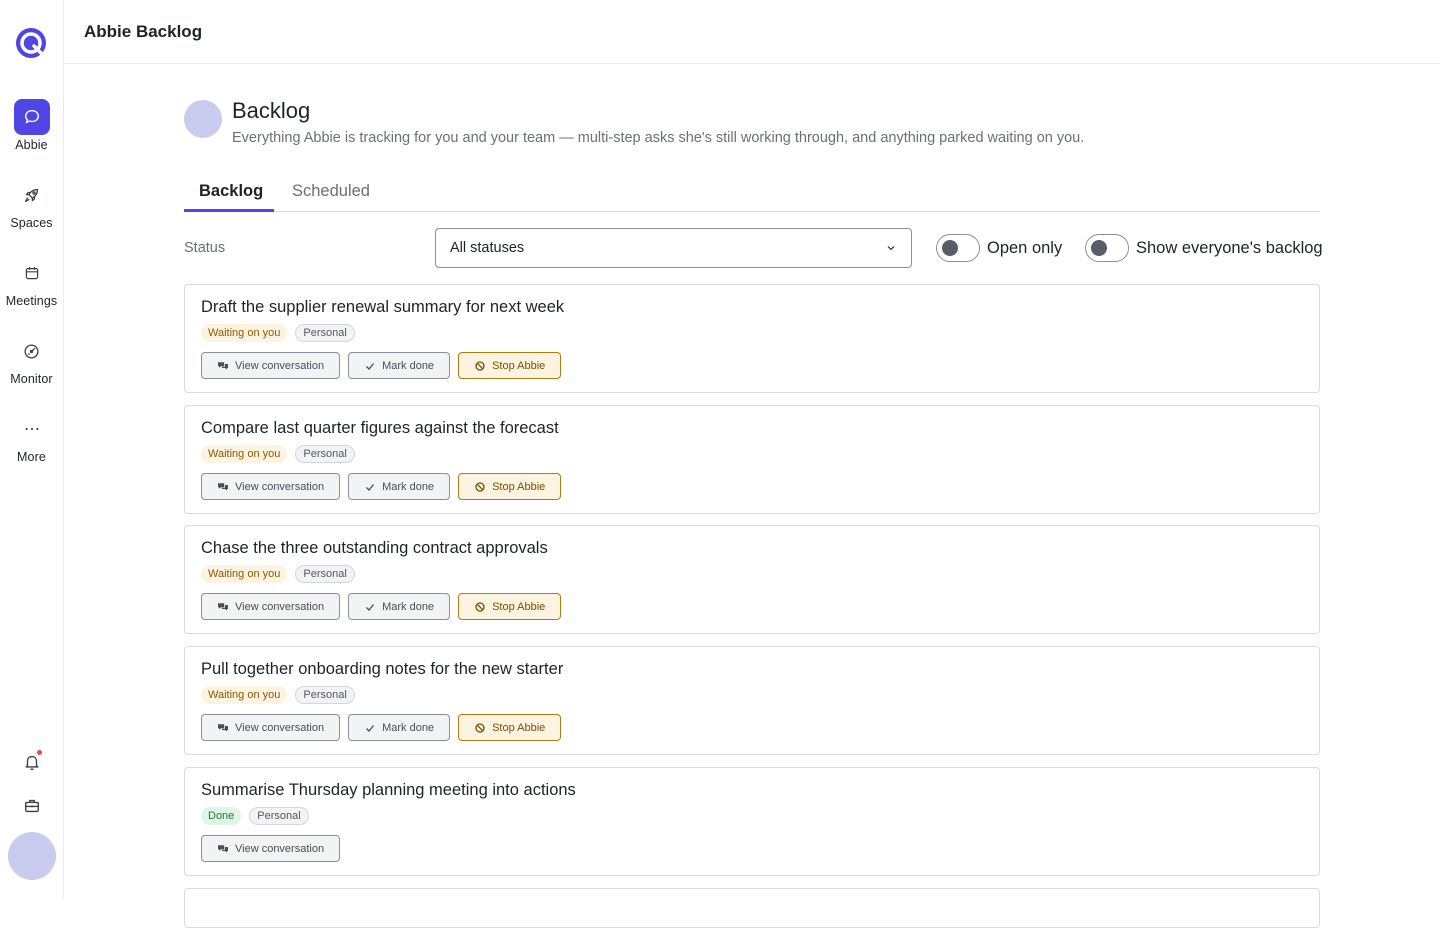  I want to click on sidebar-item-label: Spaces, so click(31, 223).